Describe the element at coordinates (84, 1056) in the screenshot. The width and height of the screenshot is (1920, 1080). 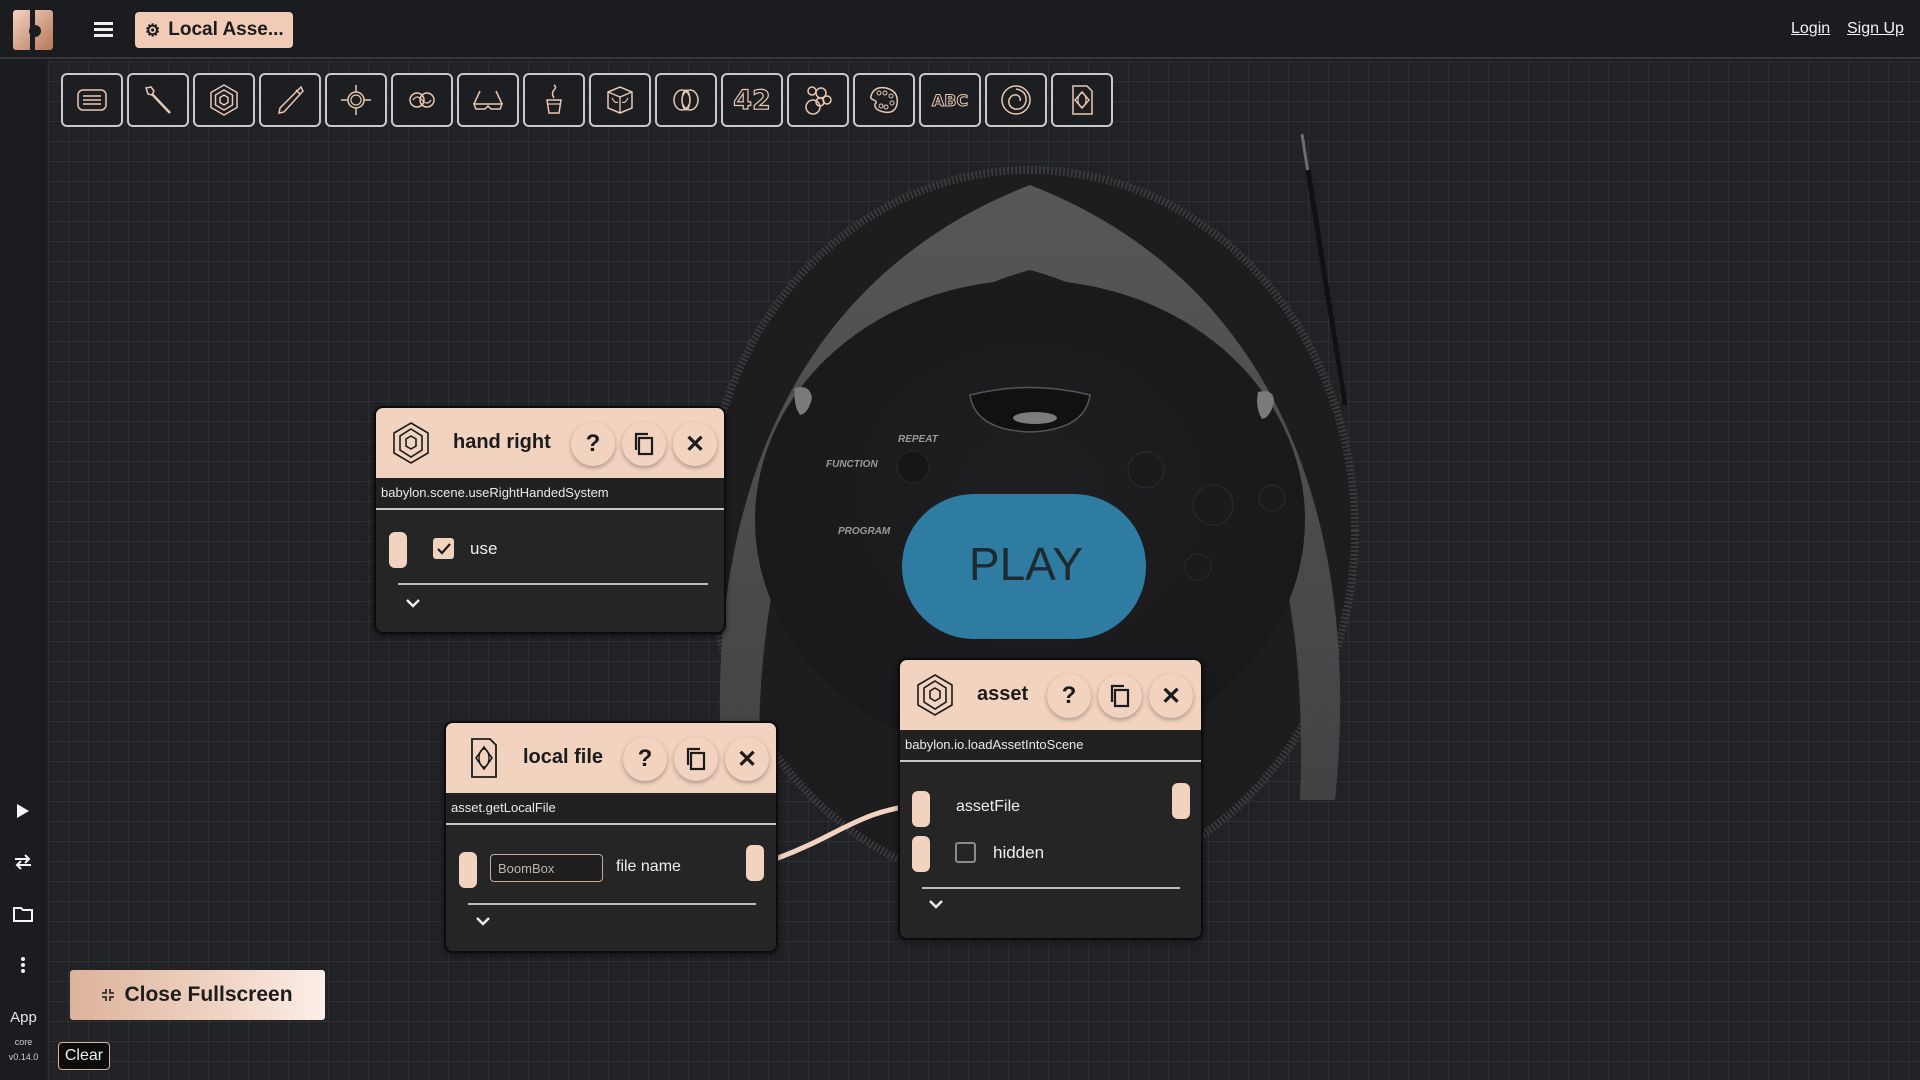
I see `clear-button: Clear` at that location.